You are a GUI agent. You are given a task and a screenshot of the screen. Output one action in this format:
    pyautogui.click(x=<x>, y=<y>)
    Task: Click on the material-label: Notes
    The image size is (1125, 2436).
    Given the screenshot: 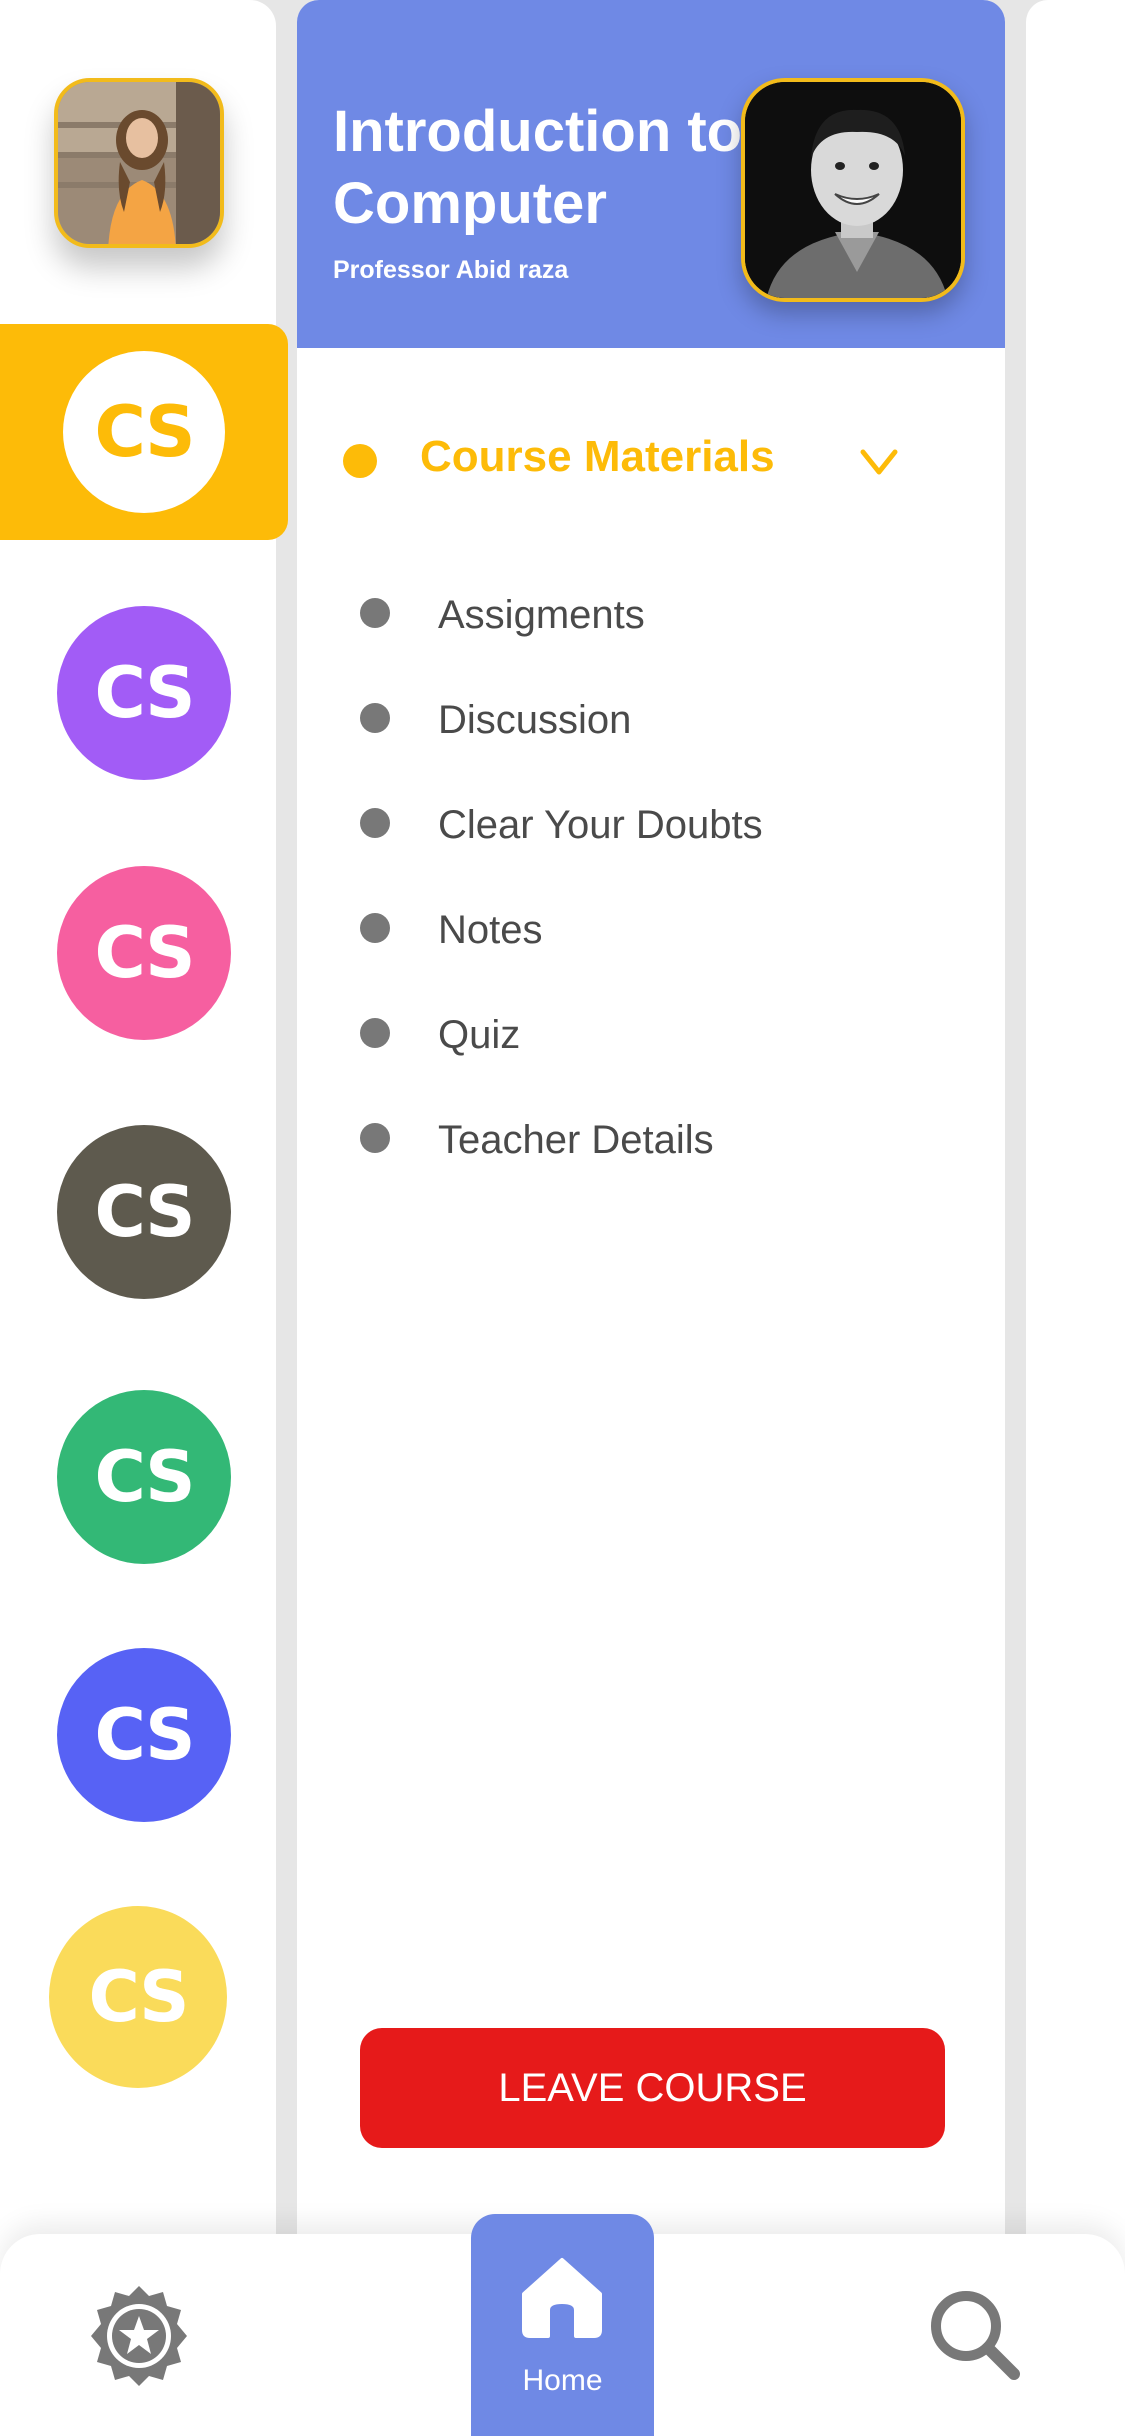 What is the action you would take?
    pyautogui.click(x=490, y=930)
    